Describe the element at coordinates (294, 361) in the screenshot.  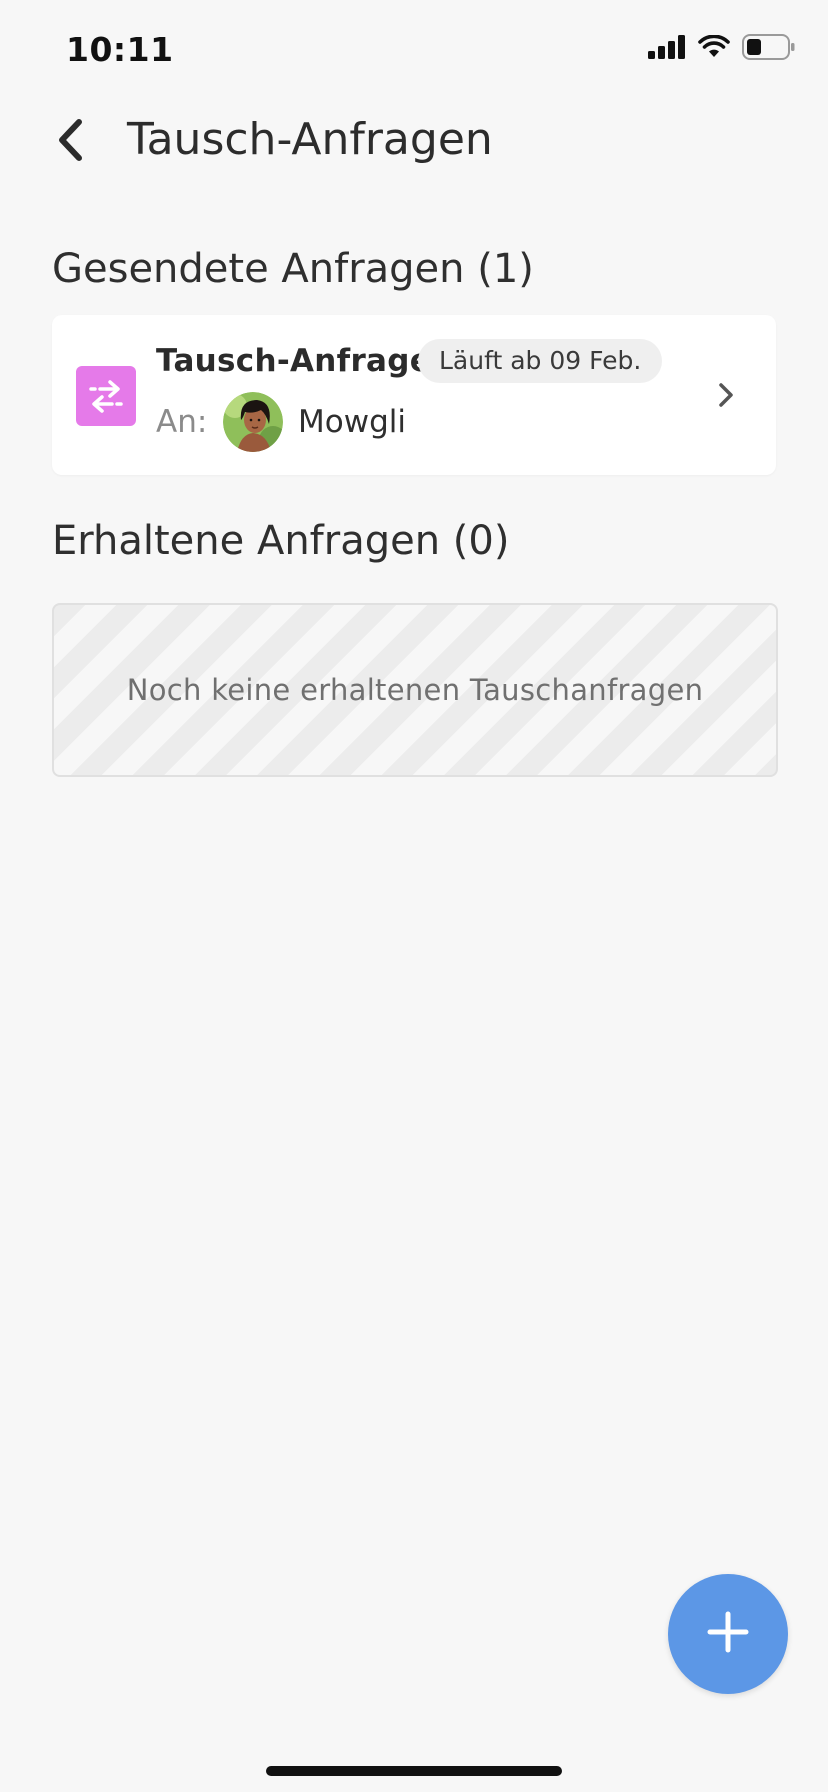
I see `request-title: Tausch-Anfrage` at that location.